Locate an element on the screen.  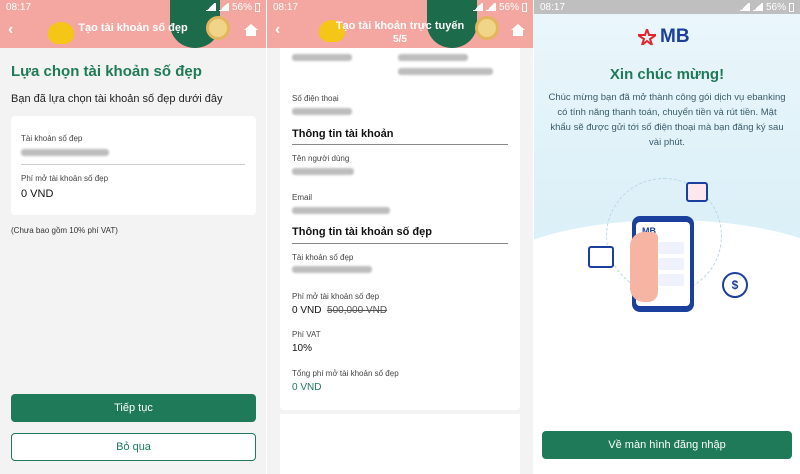
open-fee-old: 500,000 VND is located at coordinates (357, 310).